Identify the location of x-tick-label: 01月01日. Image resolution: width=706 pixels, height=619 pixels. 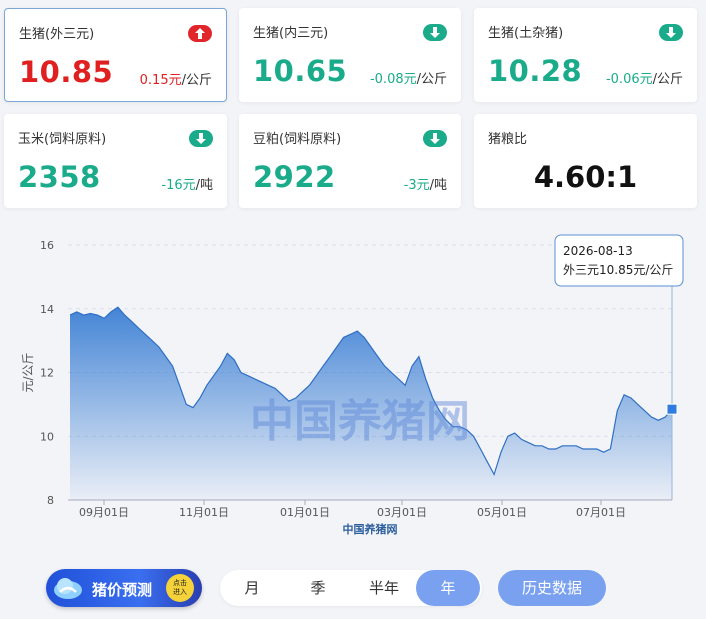
(305, 512).